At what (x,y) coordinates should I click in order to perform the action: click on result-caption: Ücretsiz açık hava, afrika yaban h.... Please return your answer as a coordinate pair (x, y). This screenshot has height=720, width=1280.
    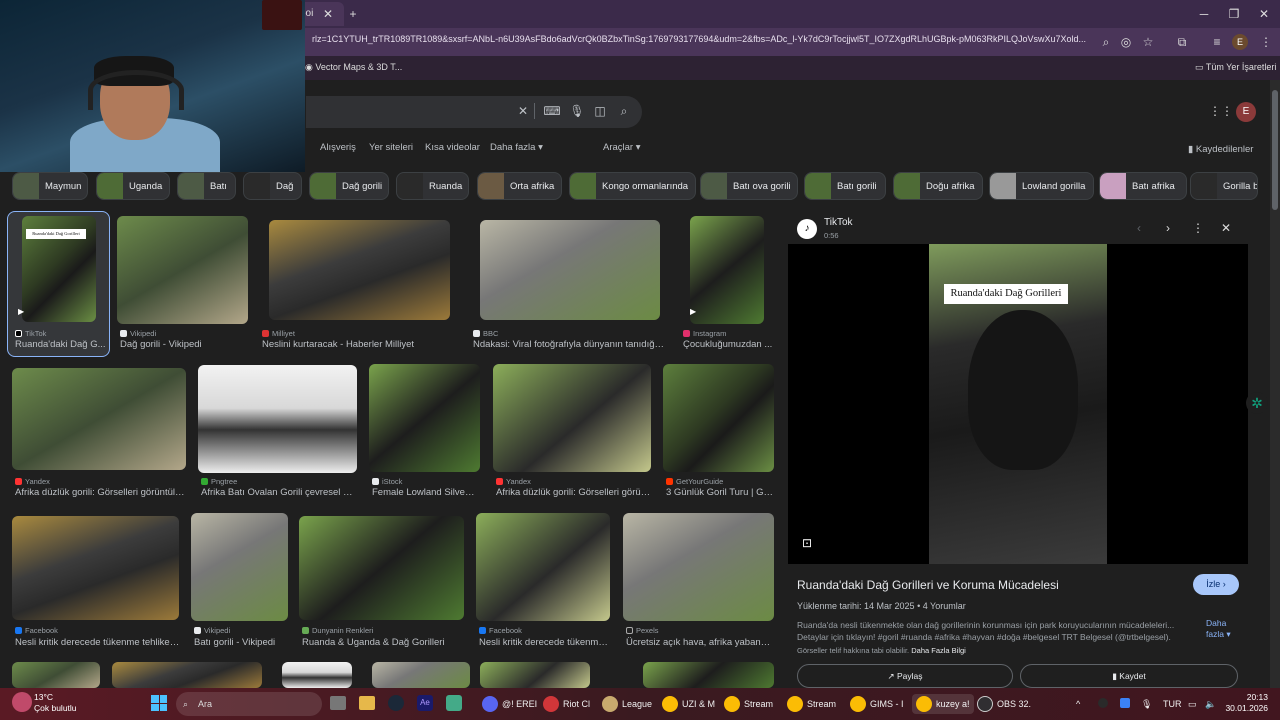
    Looking at the image, I should click on (698, 642).